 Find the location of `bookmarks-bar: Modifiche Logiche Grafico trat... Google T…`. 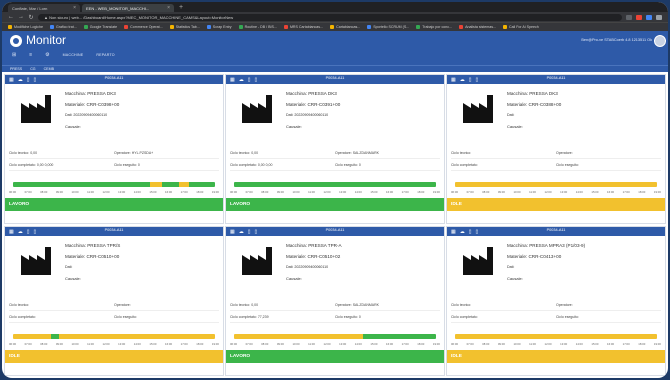

bookmarks-bar: Modifiche Logiche Grafico trat... Google T… is located at coordinates (335, 26).